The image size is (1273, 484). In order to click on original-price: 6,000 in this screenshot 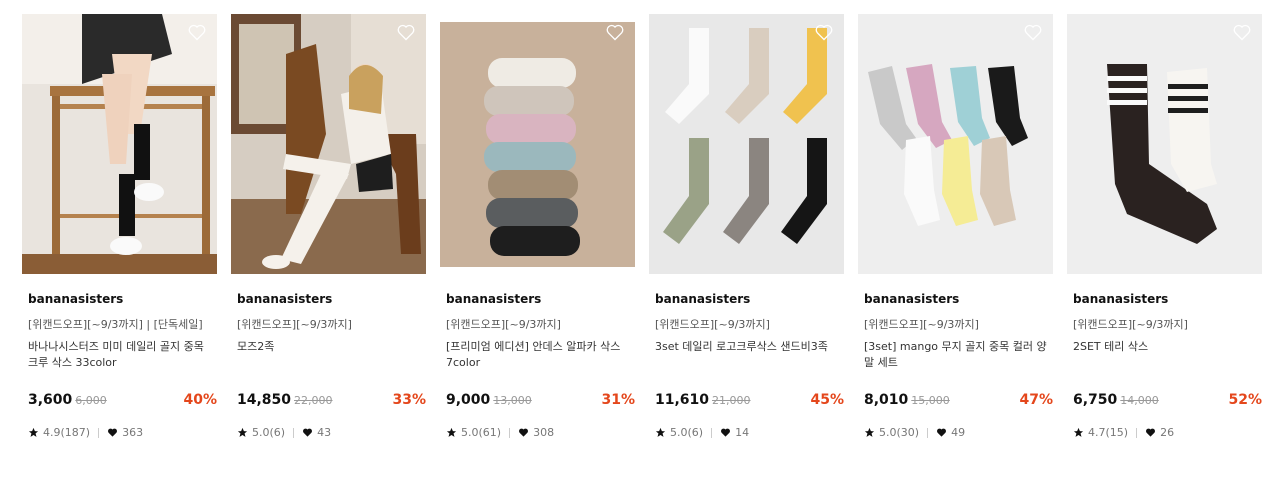, I will do `click(91, 400)`.